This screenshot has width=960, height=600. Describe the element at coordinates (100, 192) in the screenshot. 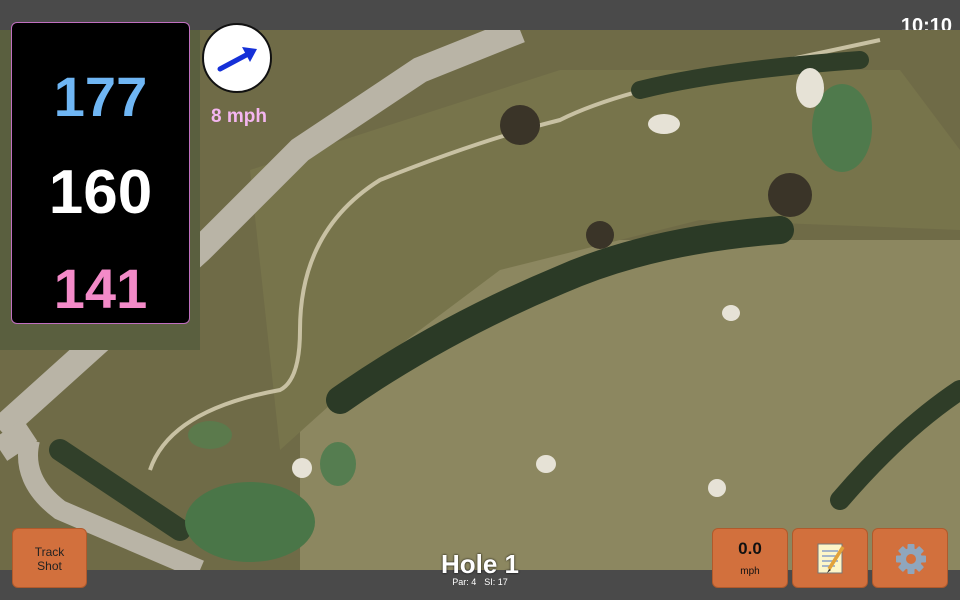

I see `middle-distance: 160` at that location.